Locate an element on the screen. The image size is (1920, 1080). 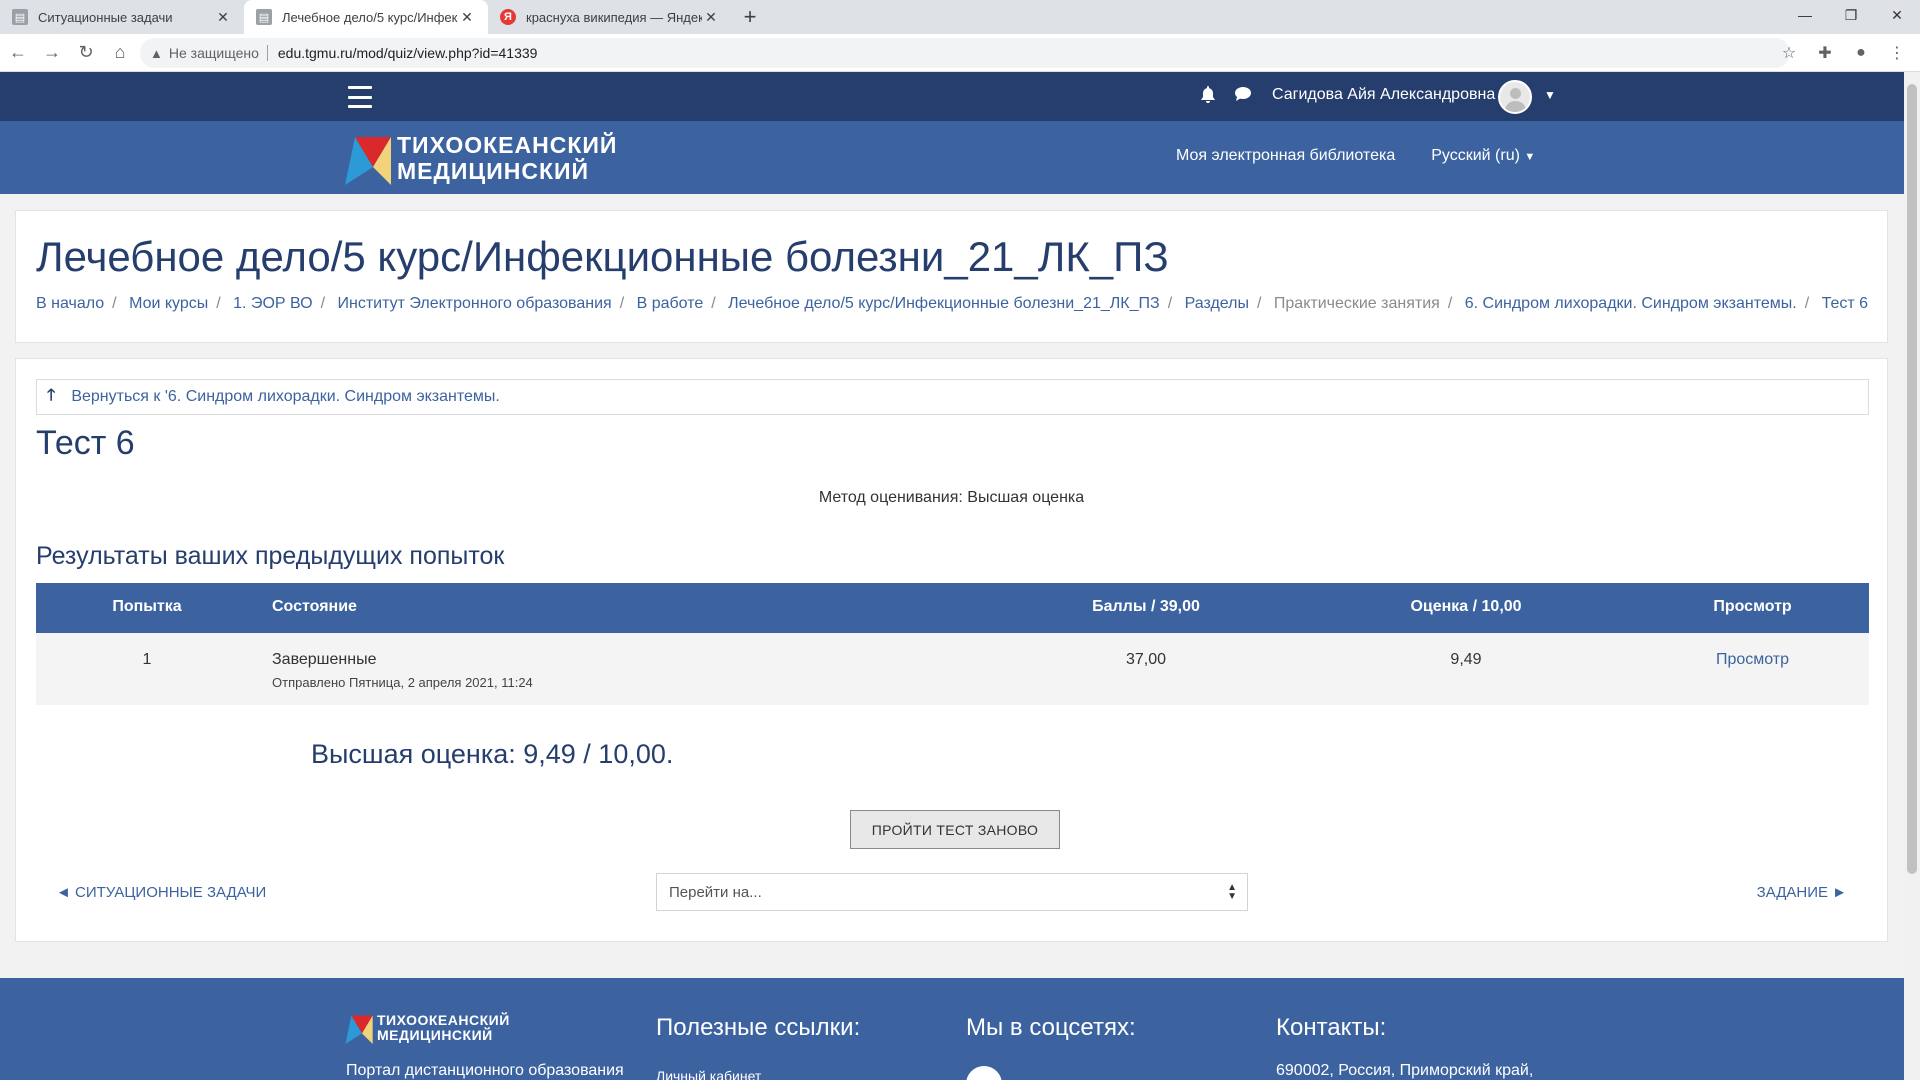
browser-tab-title: Лечебное дело/5 курс/Инфекц is located at coordinates (370, 17).